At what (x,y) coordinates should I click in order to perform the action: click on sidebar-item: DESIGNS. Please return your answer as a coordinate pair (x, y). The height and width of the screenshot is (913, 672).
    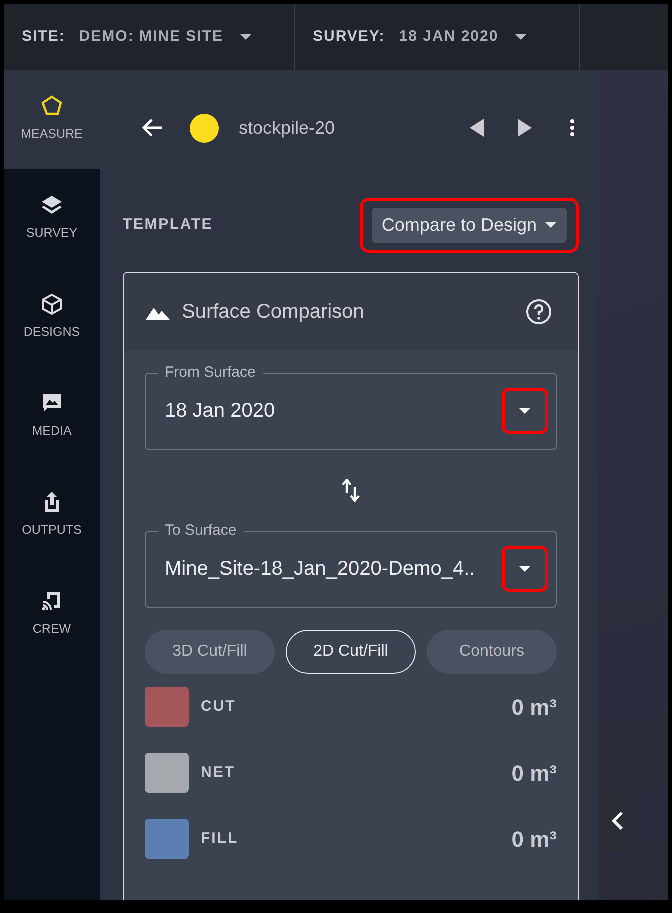
    Looking at the image, I should click on (52, 317).